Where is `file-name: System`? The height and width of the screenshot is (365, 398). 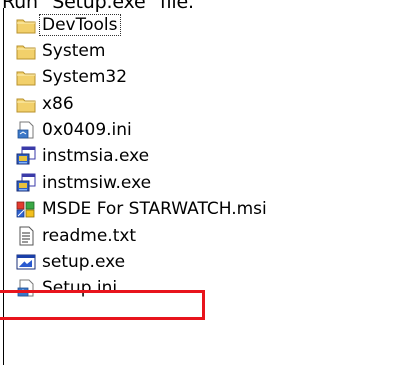 file-name: System is located at coordinates (74, 51).